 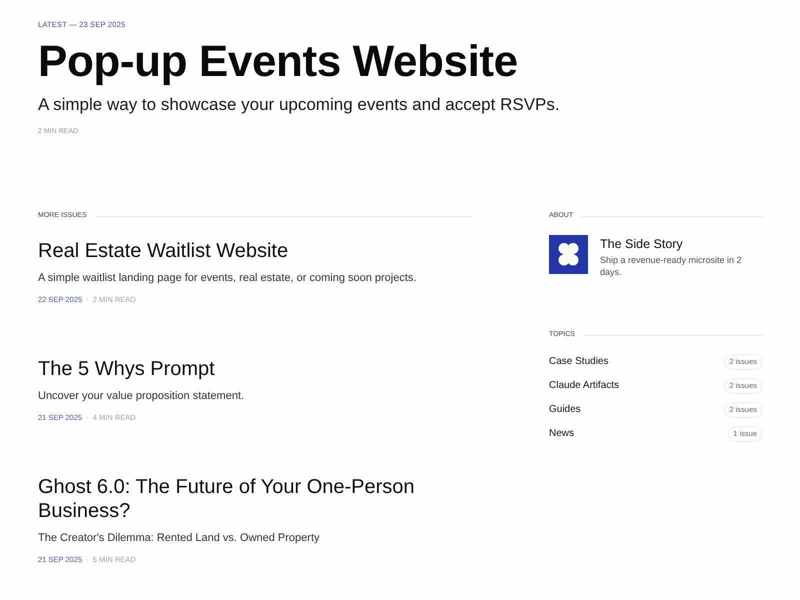 What do you see at coordinates (565, 410) in the screenshot?
I see `topic-link: Guides` at bounding box center [565, 410].